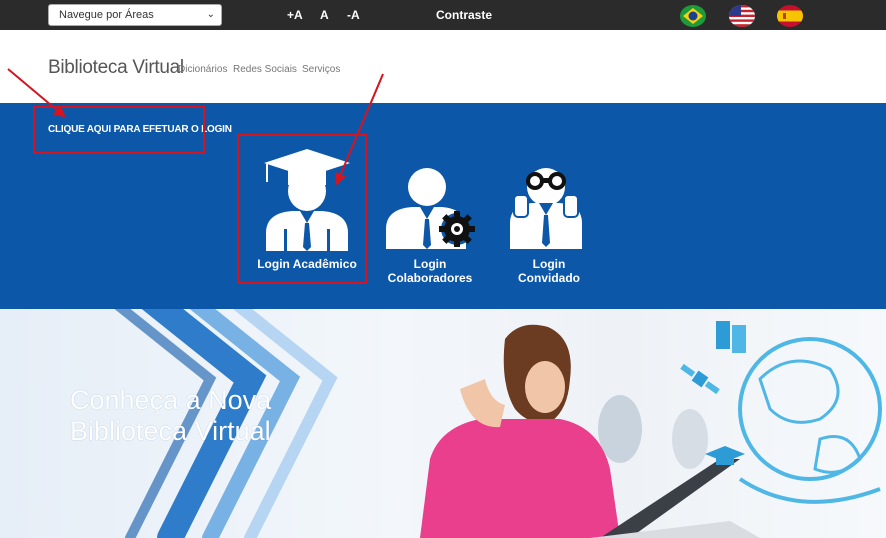 The width and height of the screenshot is (886, 538). I want to click on area-select: Navegue por Áreas ⌄, so click(135, 15).